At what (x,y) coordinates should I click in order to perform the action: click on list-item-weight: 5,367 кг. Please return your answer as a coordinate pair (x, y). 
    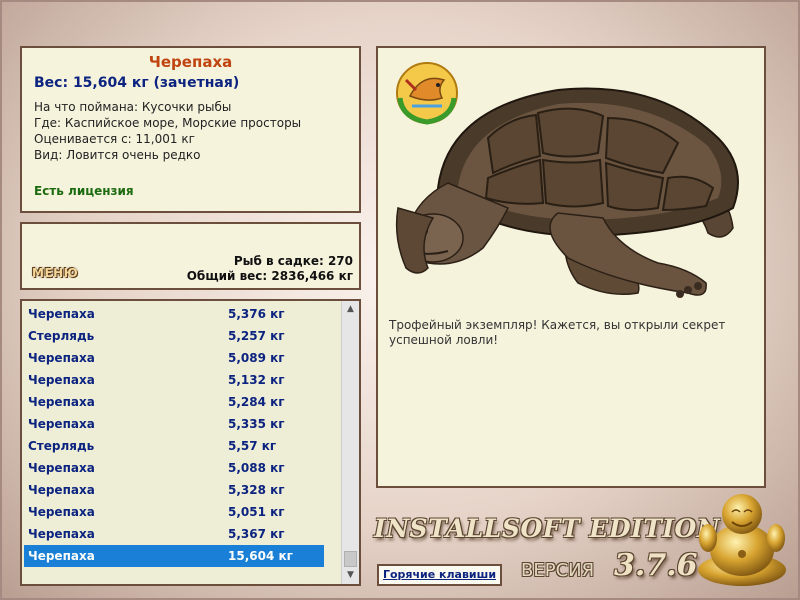
    Looking at the image, I should click on (256, 534).